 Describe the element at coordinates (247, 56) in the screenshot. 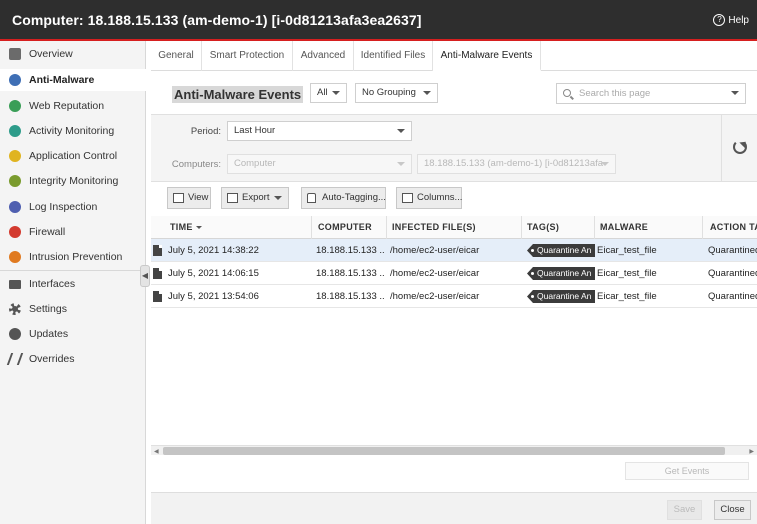

I see `tab-smart-protection: Smart Protection` at that location.